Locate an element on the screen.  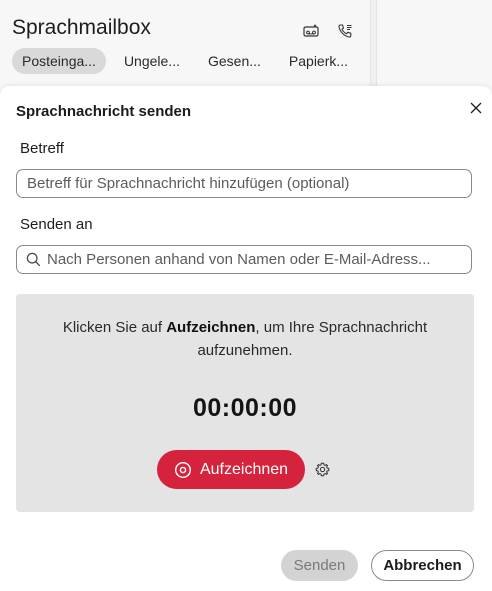
voicemail-icon is located at coordinates (311, 31).